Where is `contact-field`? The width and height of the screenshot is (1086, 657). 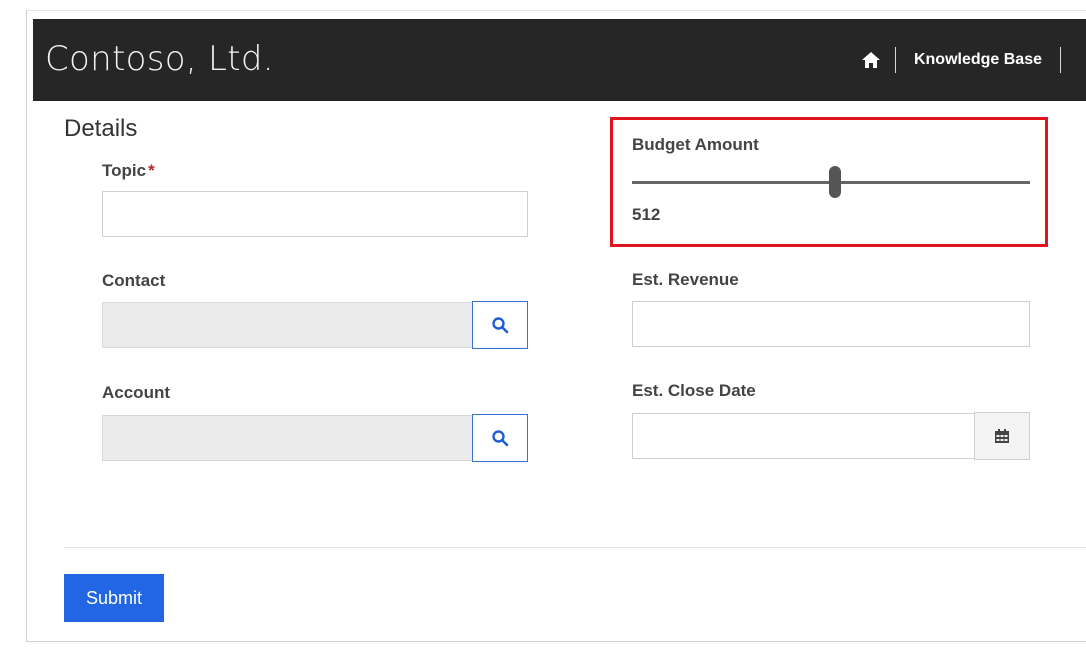 contact-field is located at coordinates (287, 325).